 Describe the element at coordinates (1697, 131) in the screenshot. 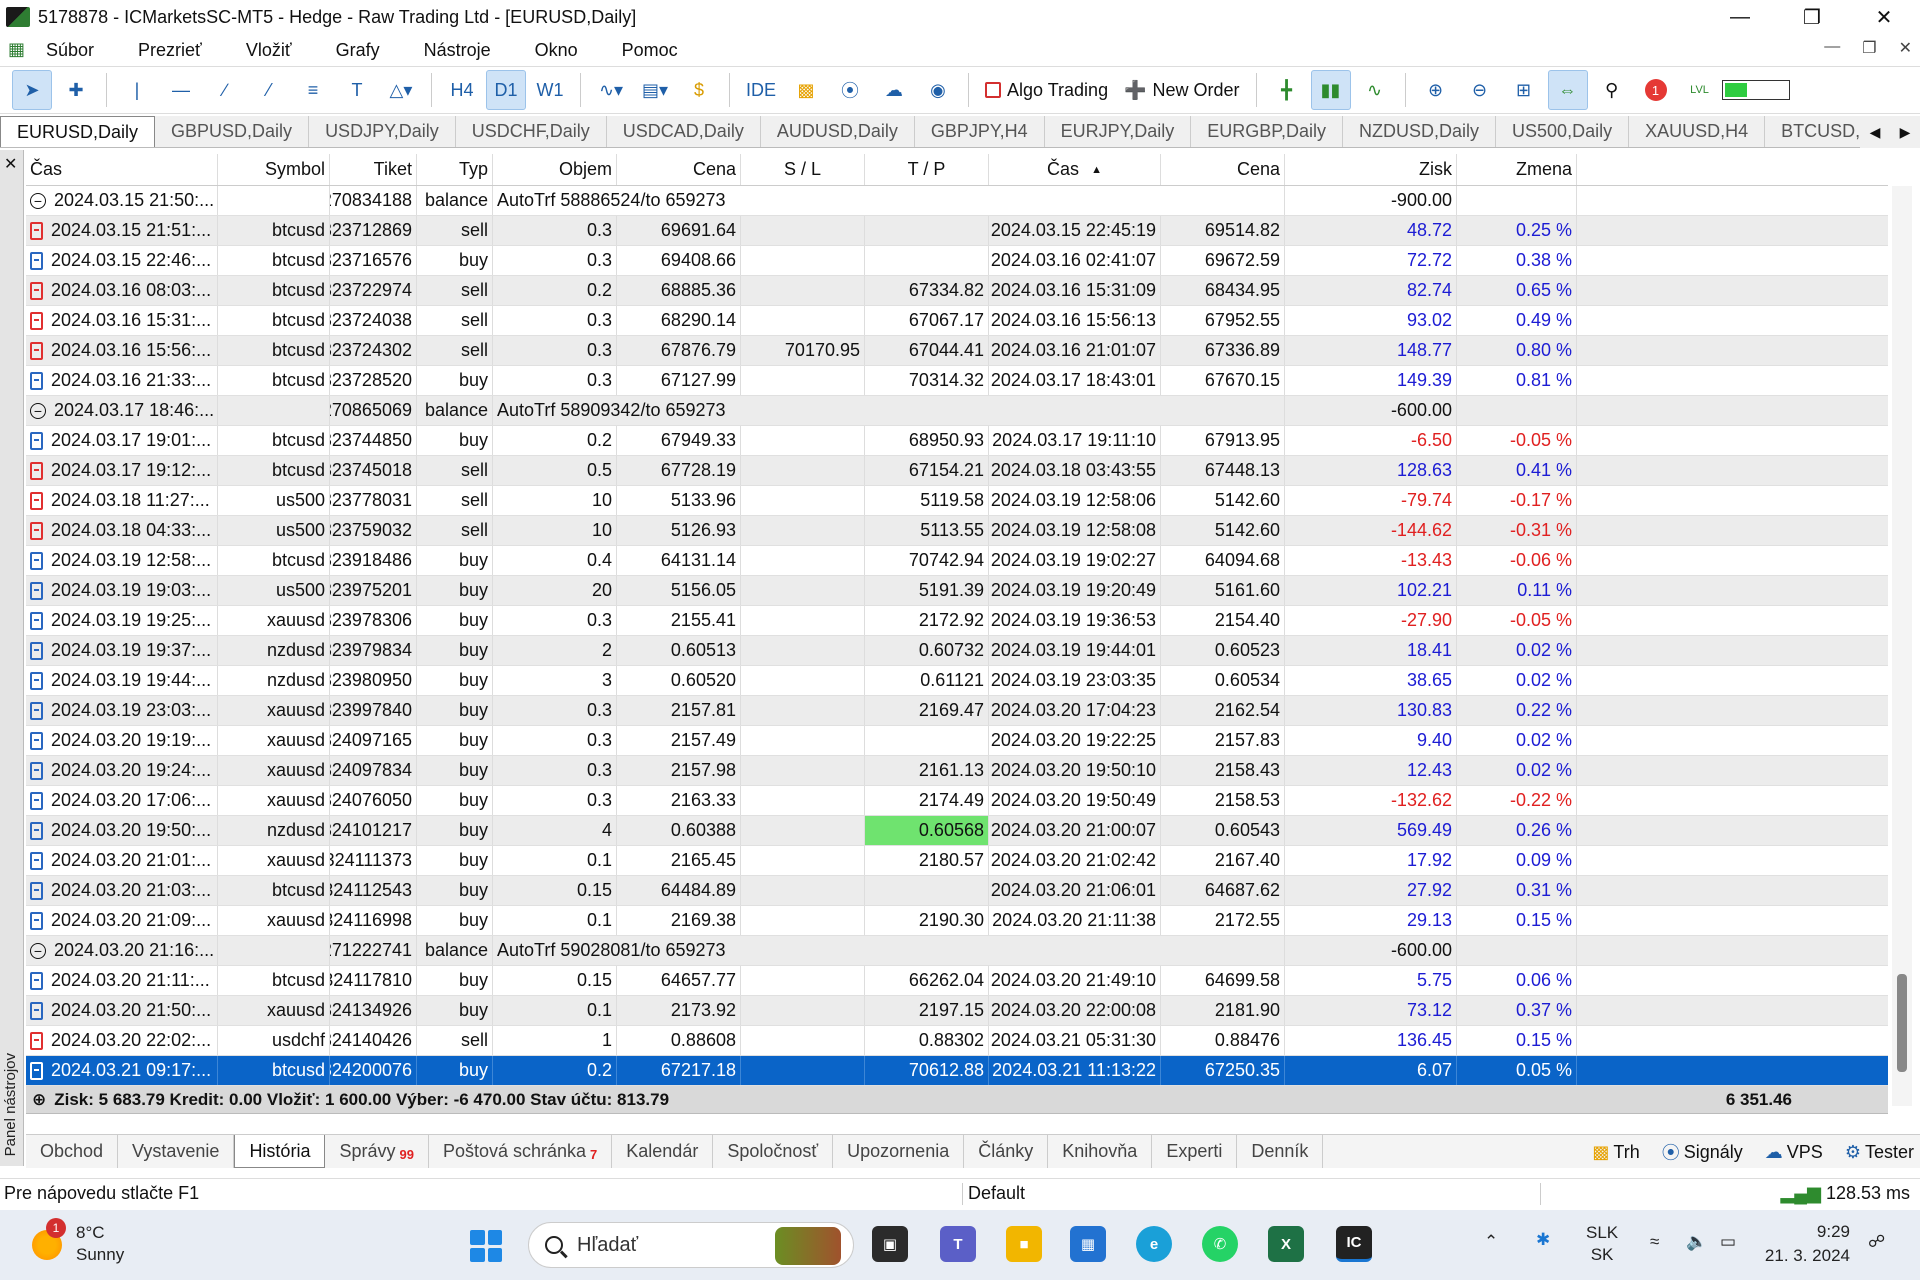

I see `chart-tab-xauusd-h4: XAUUSD,H4` at that location.